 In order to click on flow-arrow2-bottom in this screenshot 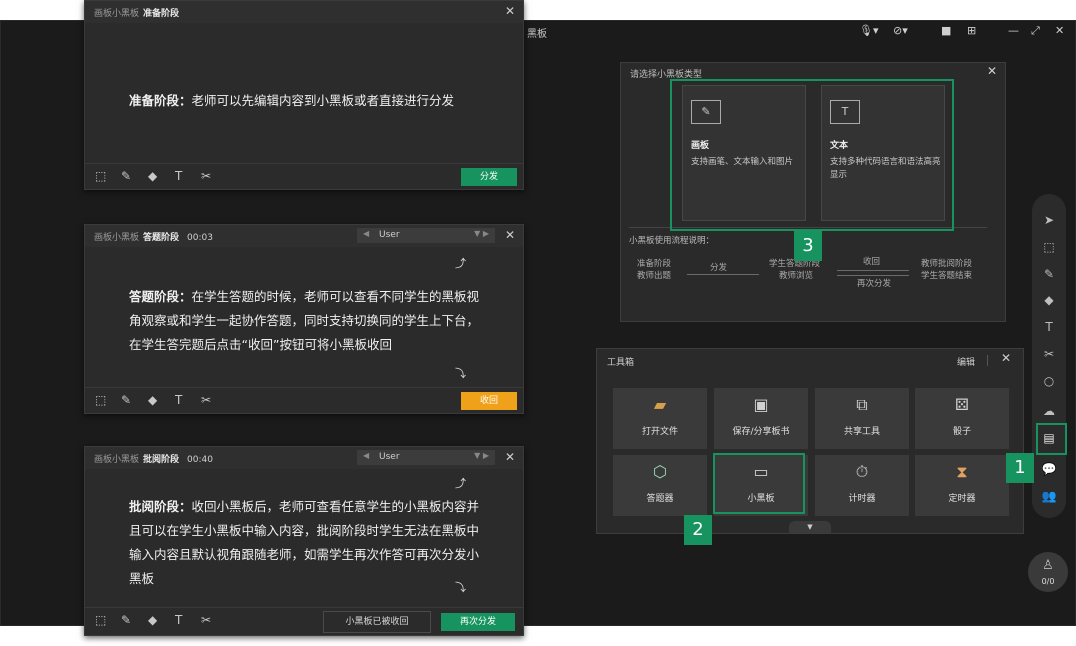, I will do `click(873, 275)`.